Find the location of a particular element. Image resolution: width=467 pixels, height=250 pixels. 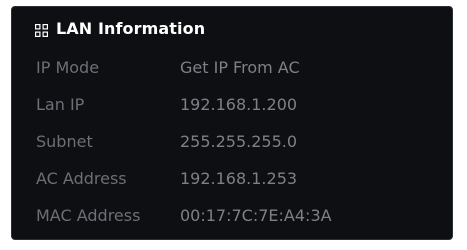

panel-title: LAN Information is located at coordinates (131, 28).